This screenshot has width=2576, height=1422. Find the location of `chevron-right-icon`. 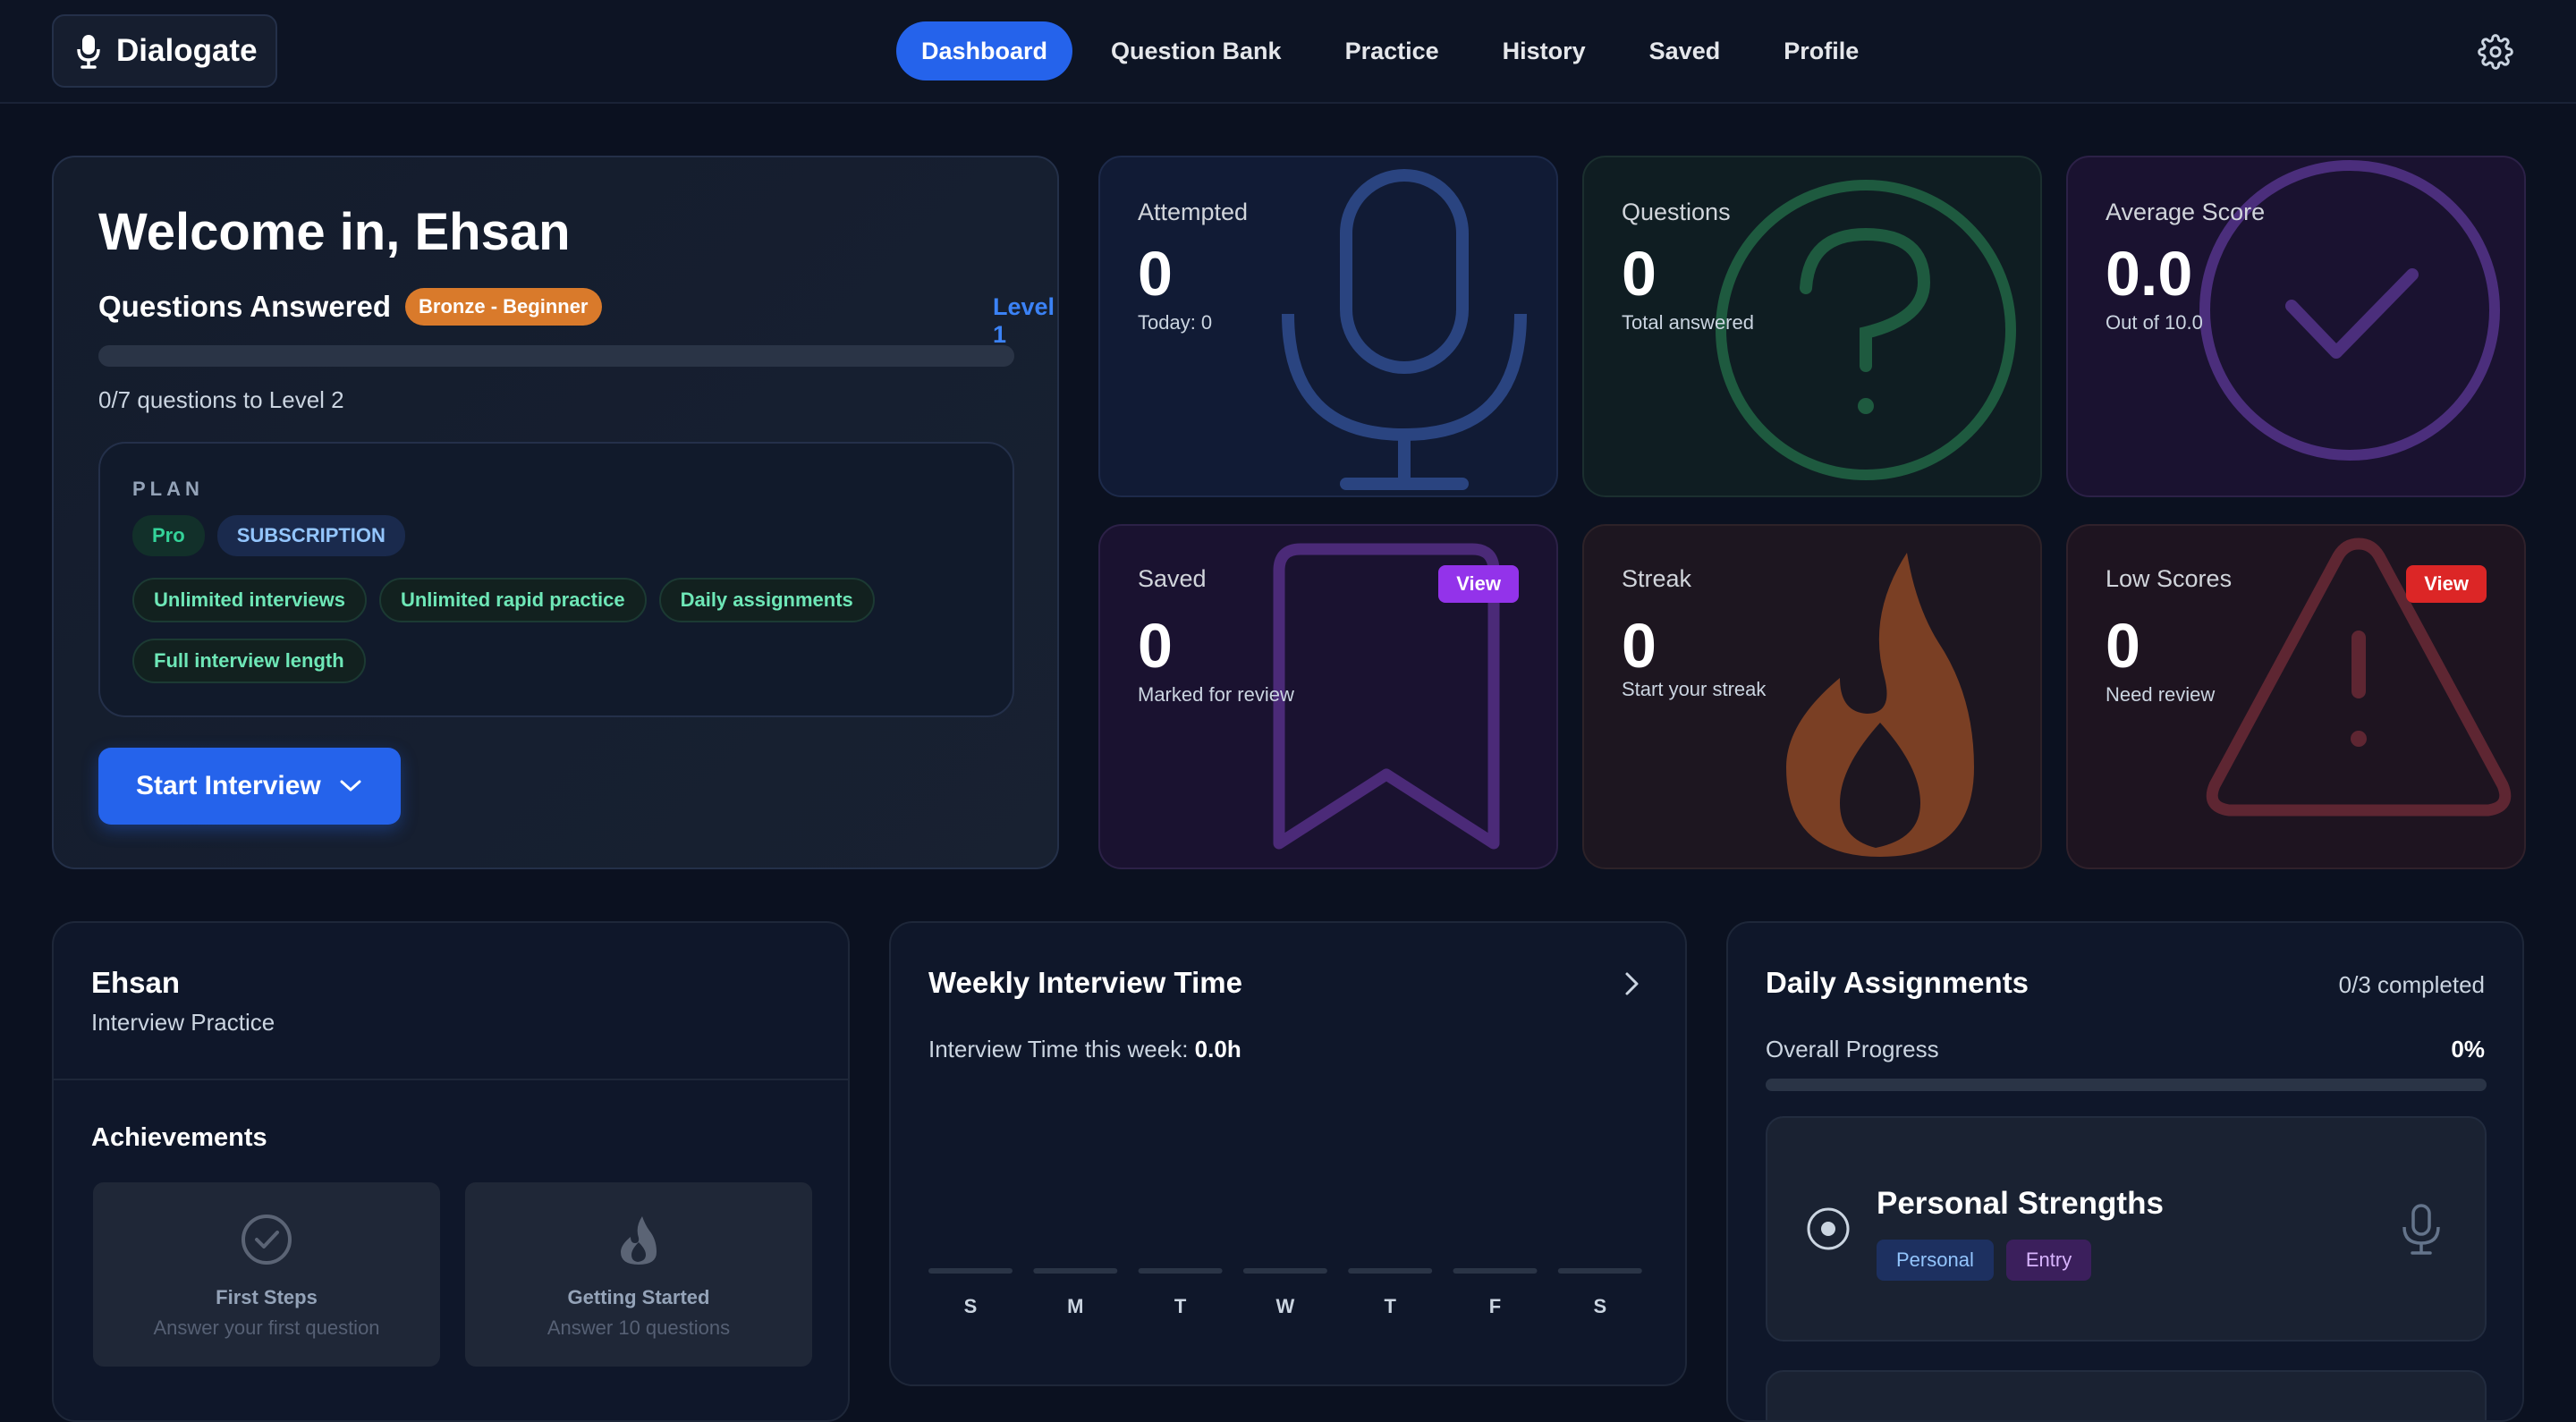

chevron-right-icon is located at coordinates (1631, 983).